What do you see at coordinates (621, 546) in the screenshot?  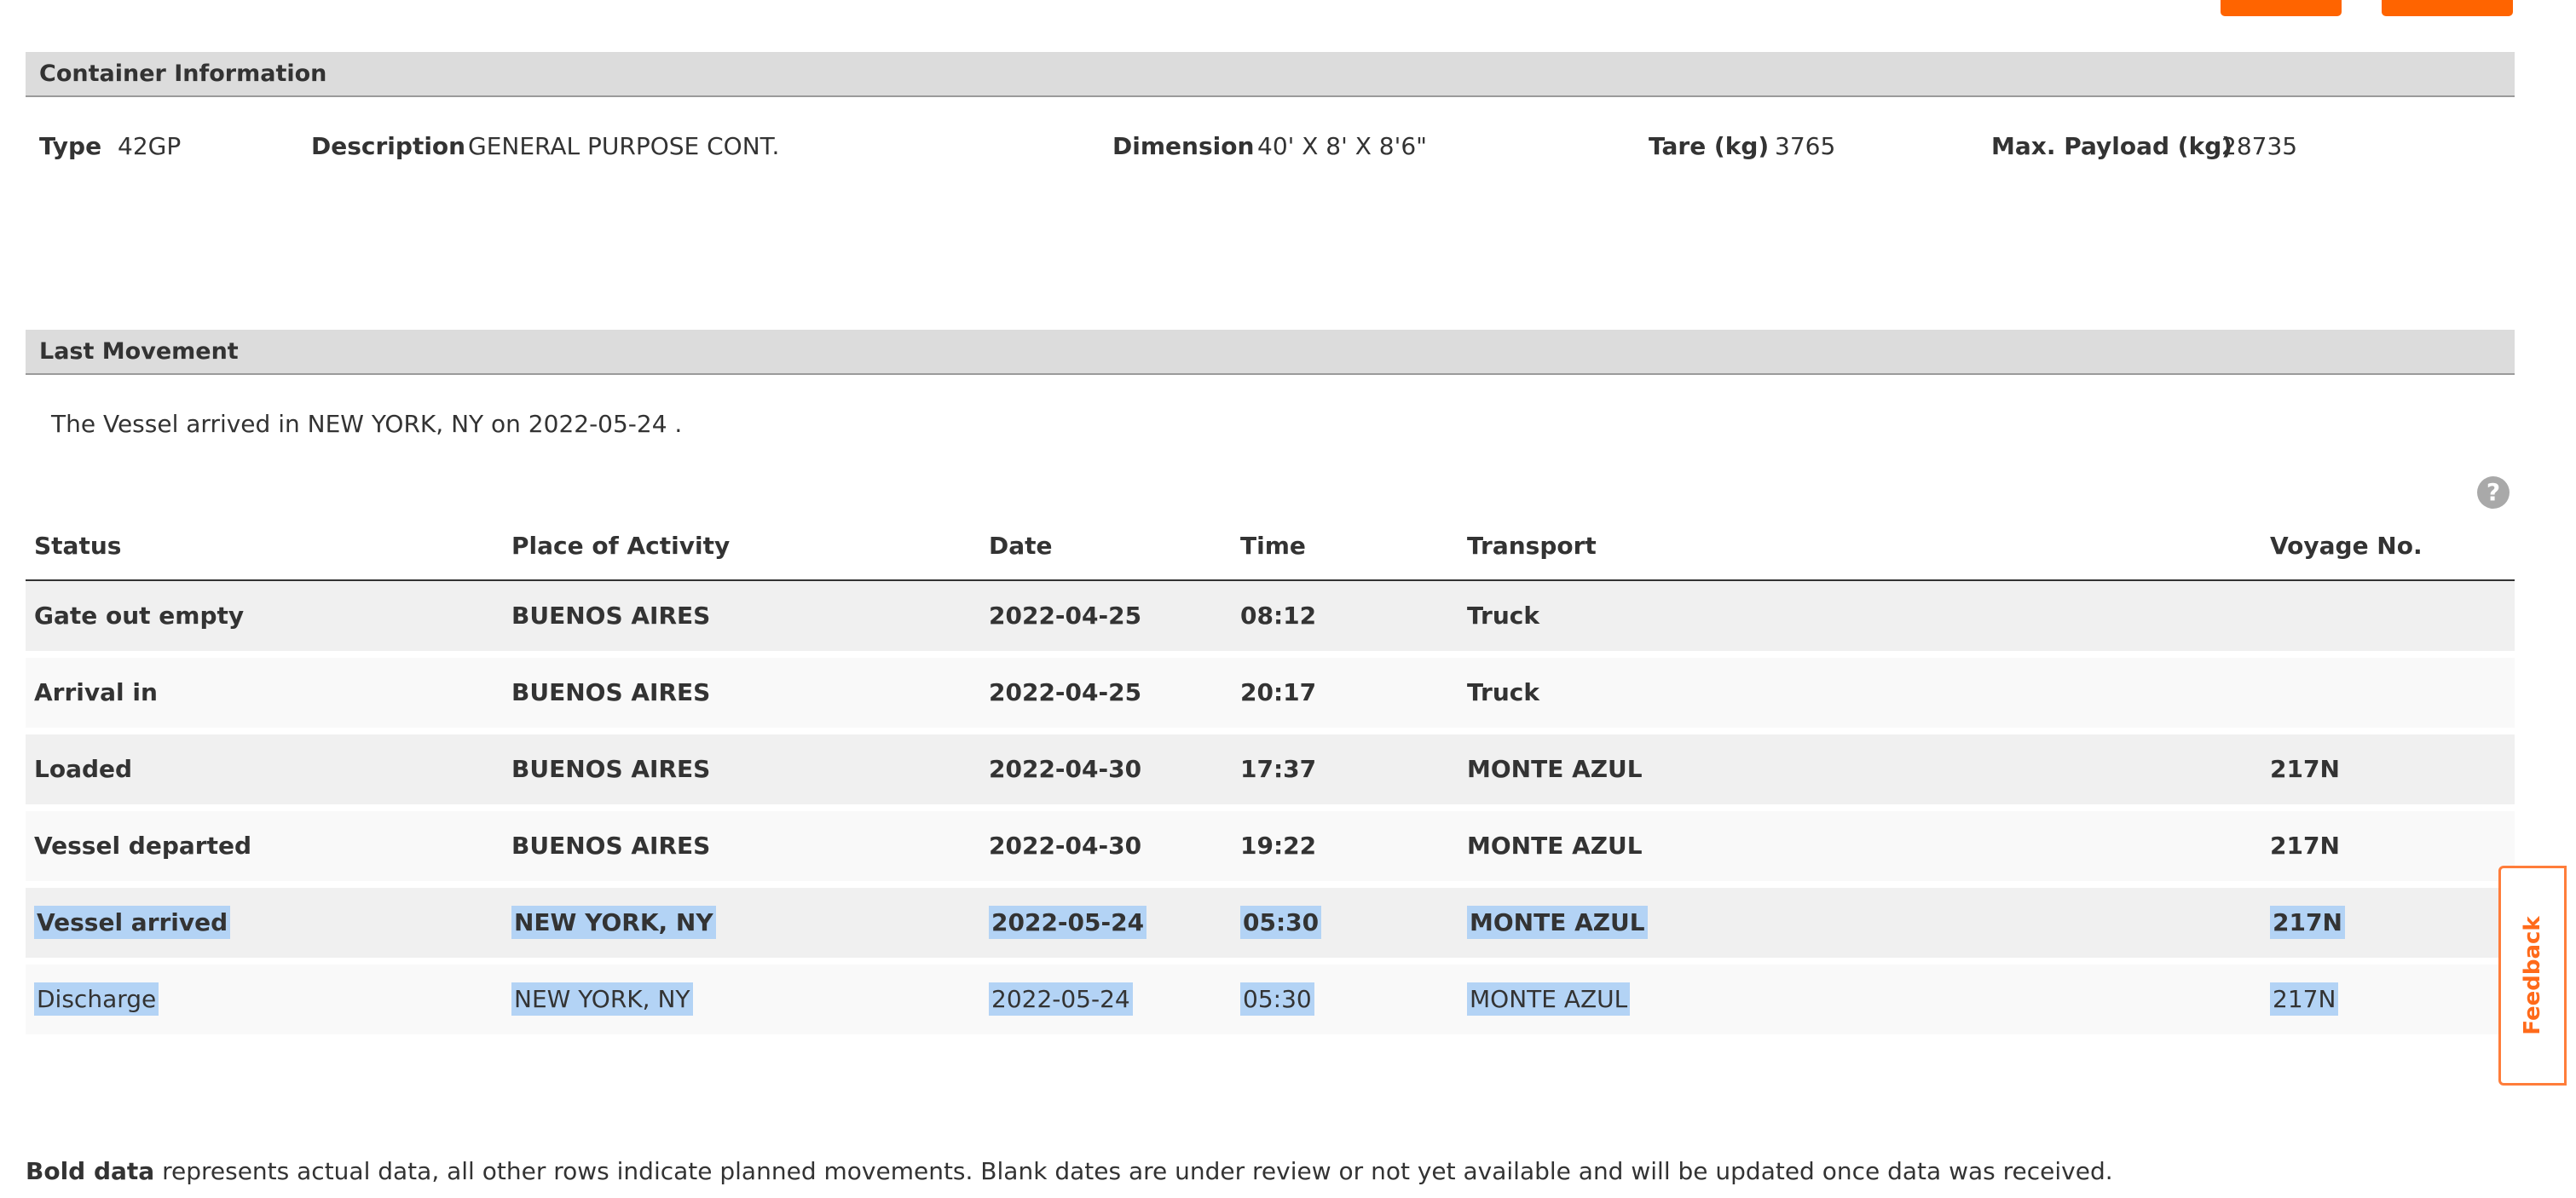 I see `header-place: Place of Activity` at bounding box center [621, 546].